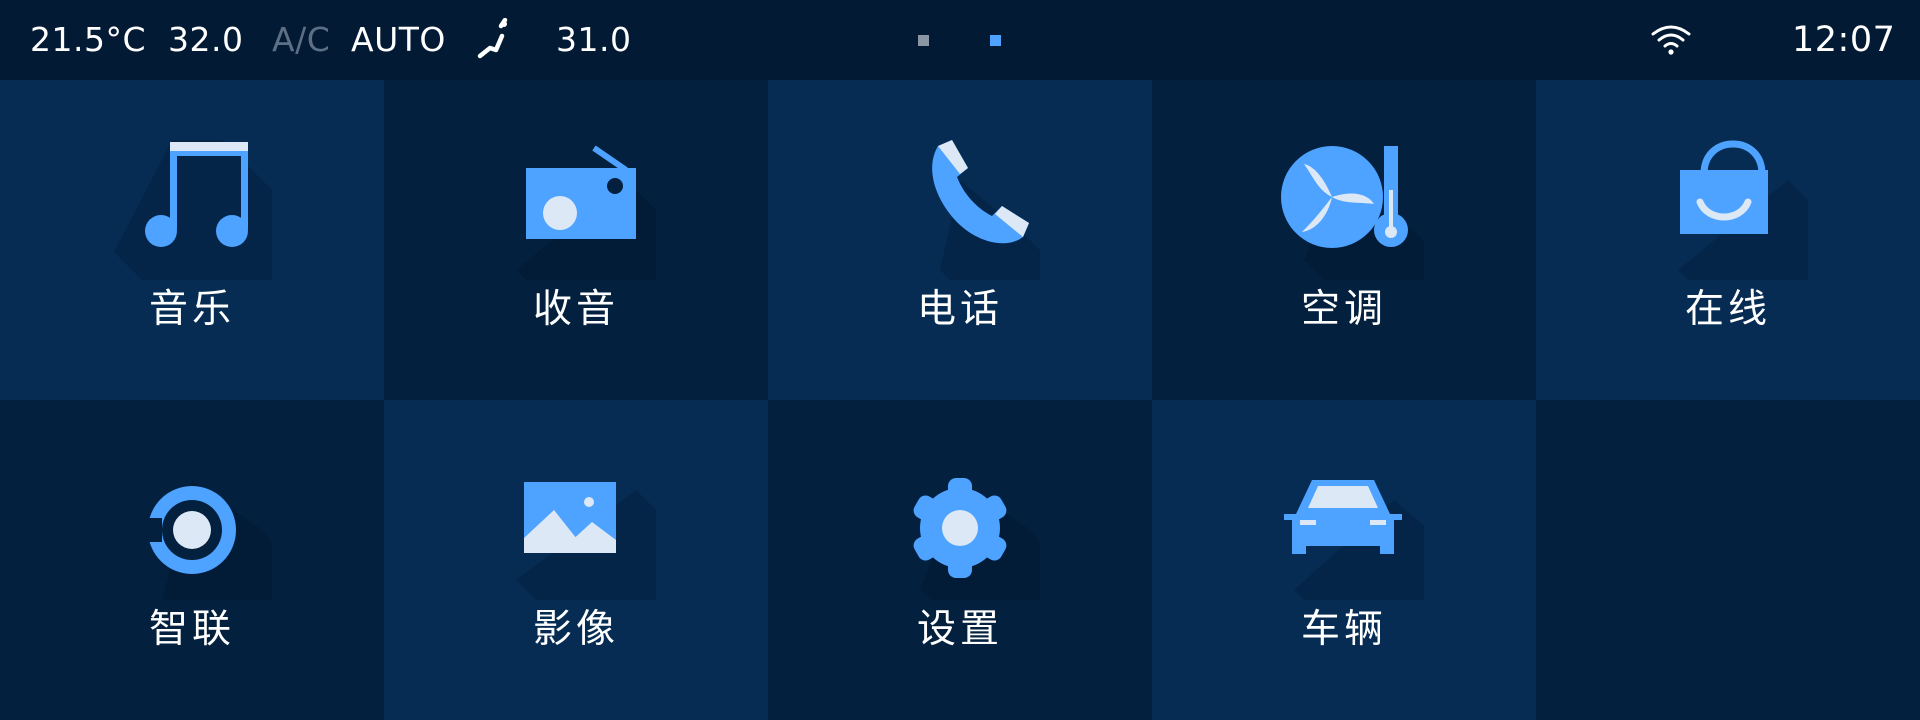  What do you see at coordinates (1743, 210) in the screenshot?
I see `shopping-bag-icon` at bounding box center [1743, 210].